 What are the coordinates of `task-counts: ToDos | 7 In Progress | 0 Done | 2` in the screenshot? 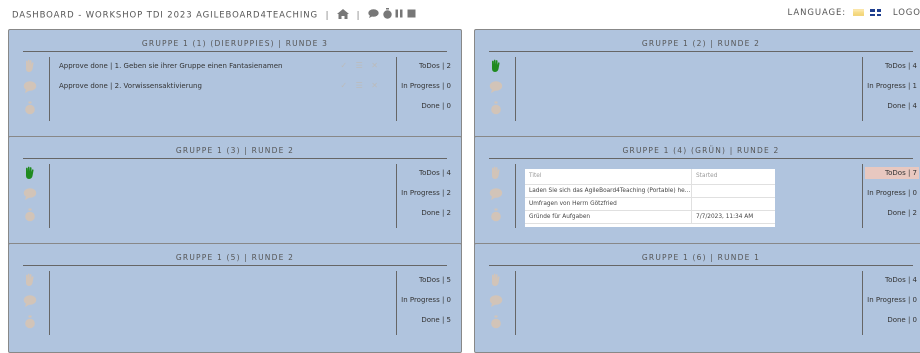 It's located at (892, 197).